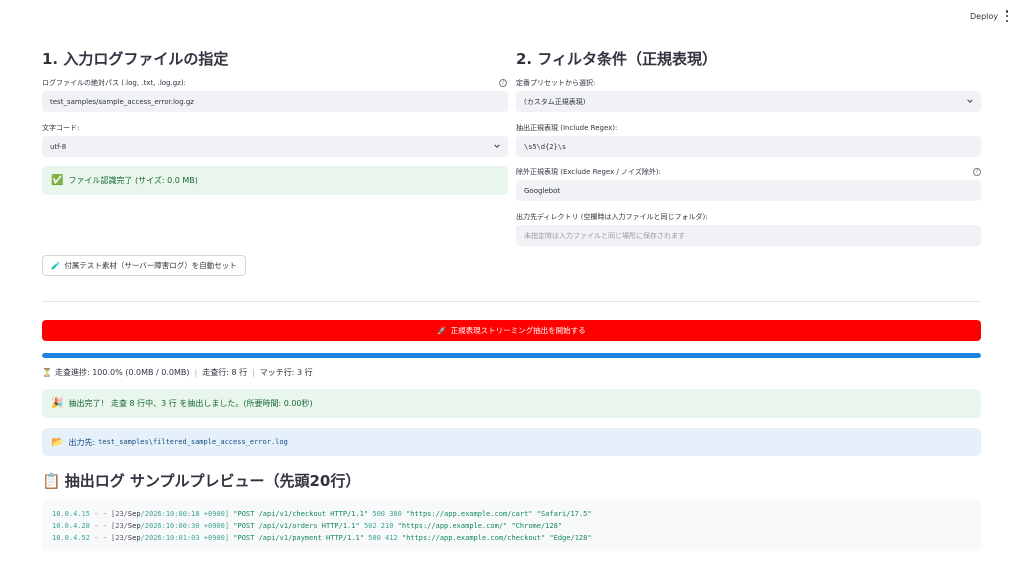 This screenshot has height=576, width=1024. I want to click on start-extraction-button: 🚀 正規表現ストリーミング抽出を開始する, so click(511, 330).